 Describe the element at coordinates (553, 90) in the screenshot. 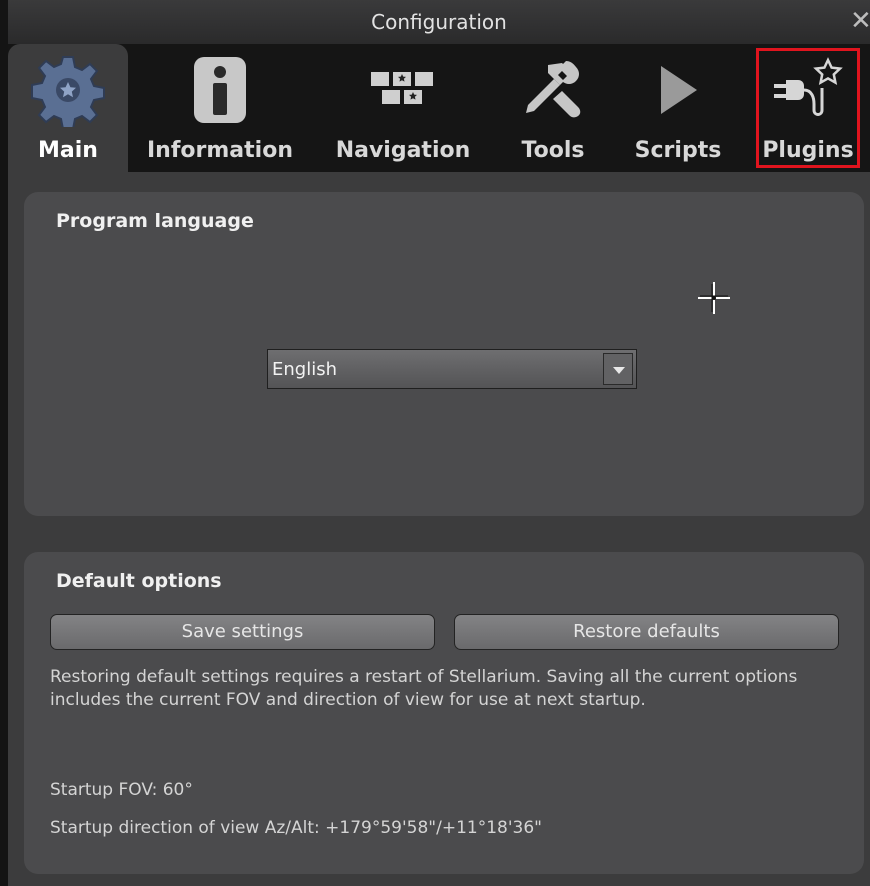

I see `tools-icon` at that location.